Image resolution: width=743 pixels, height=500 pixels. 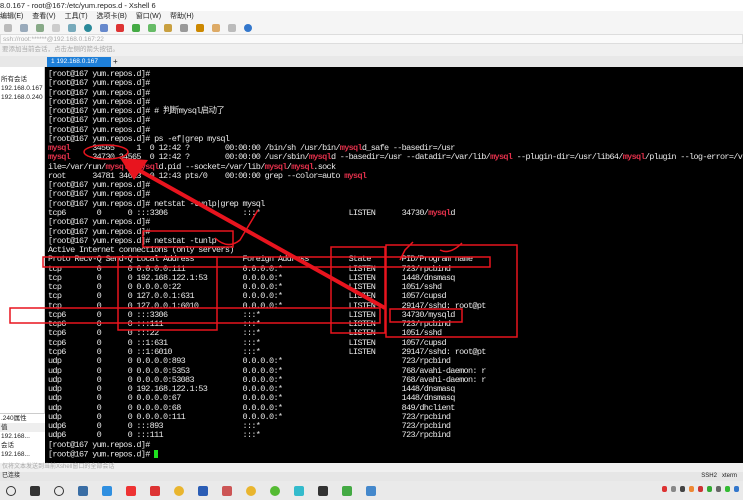 I want to click on help-icon, so click(x=248, y=28).